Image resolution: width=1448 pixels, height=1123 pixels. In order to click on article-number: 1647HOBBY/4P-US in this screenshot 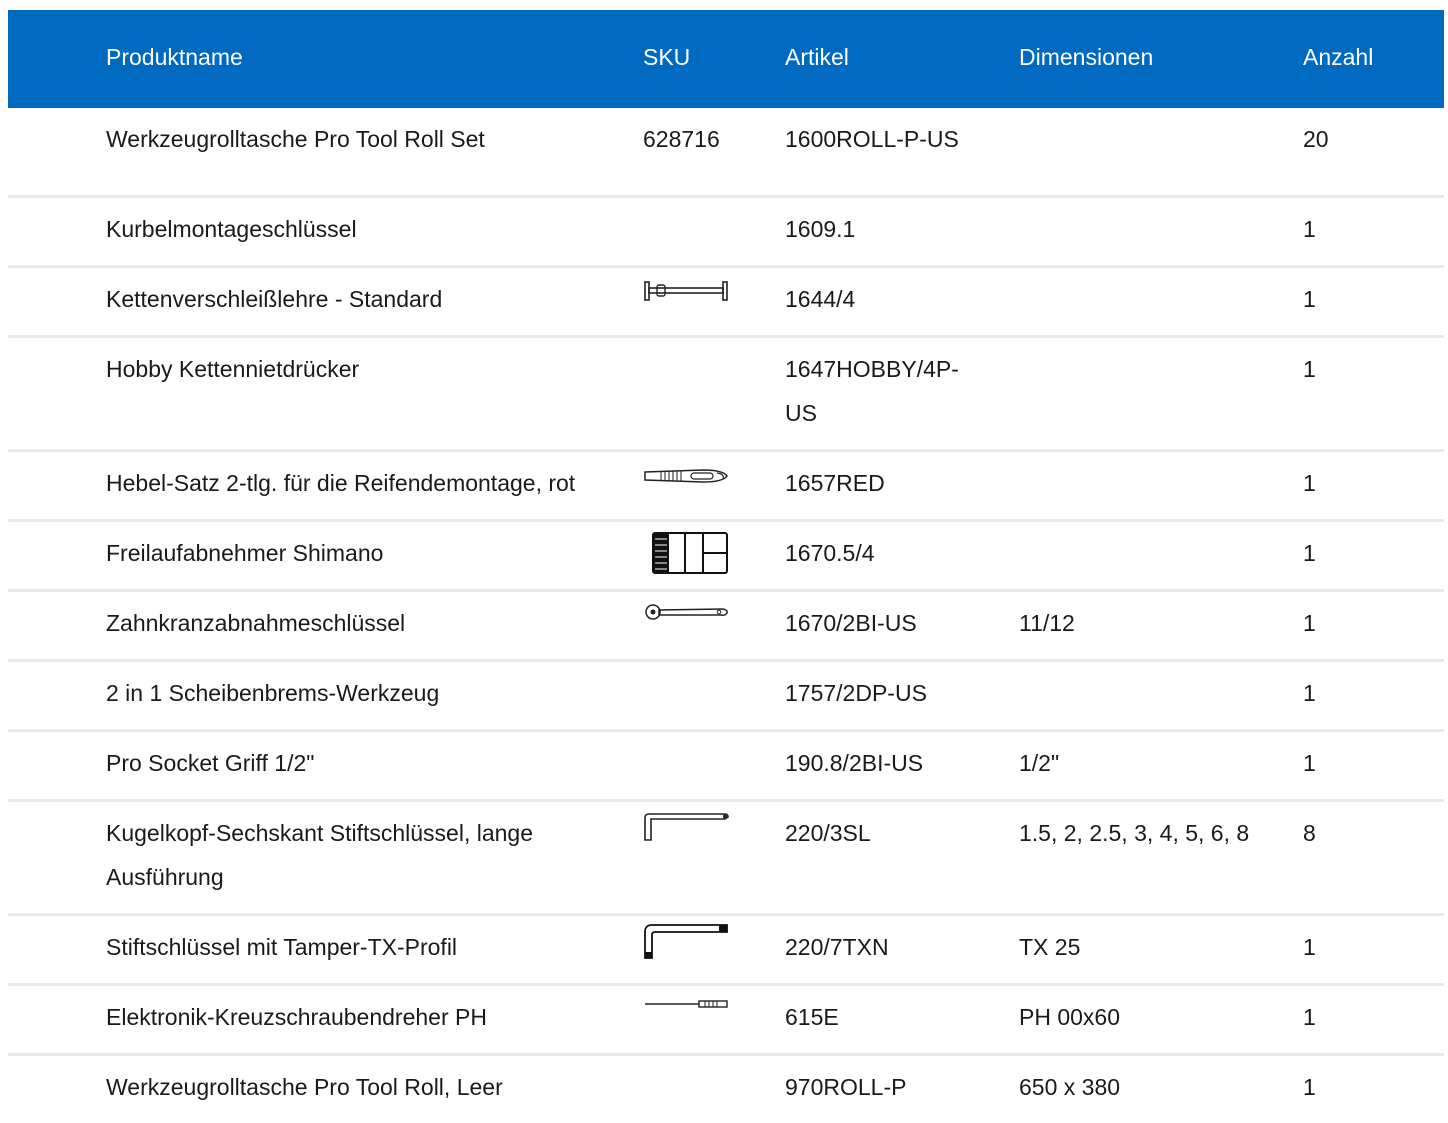, I will do `click(872, 391)`.